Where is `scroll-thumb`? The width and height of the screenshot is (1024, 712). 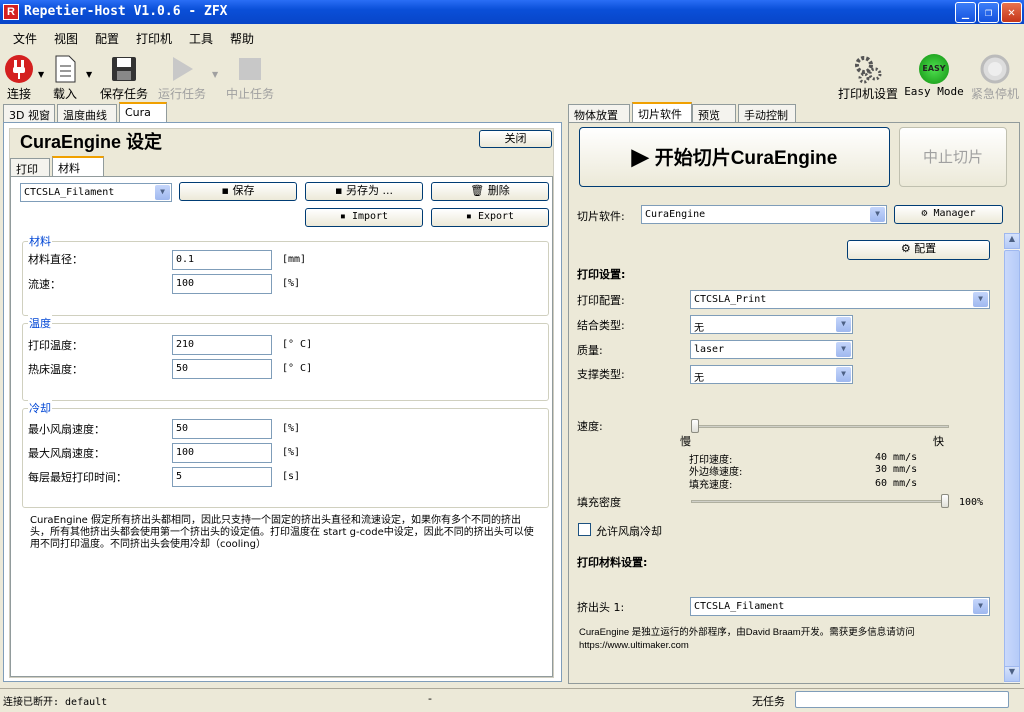
scroll-thumb is located at coordinates (1012, 464).